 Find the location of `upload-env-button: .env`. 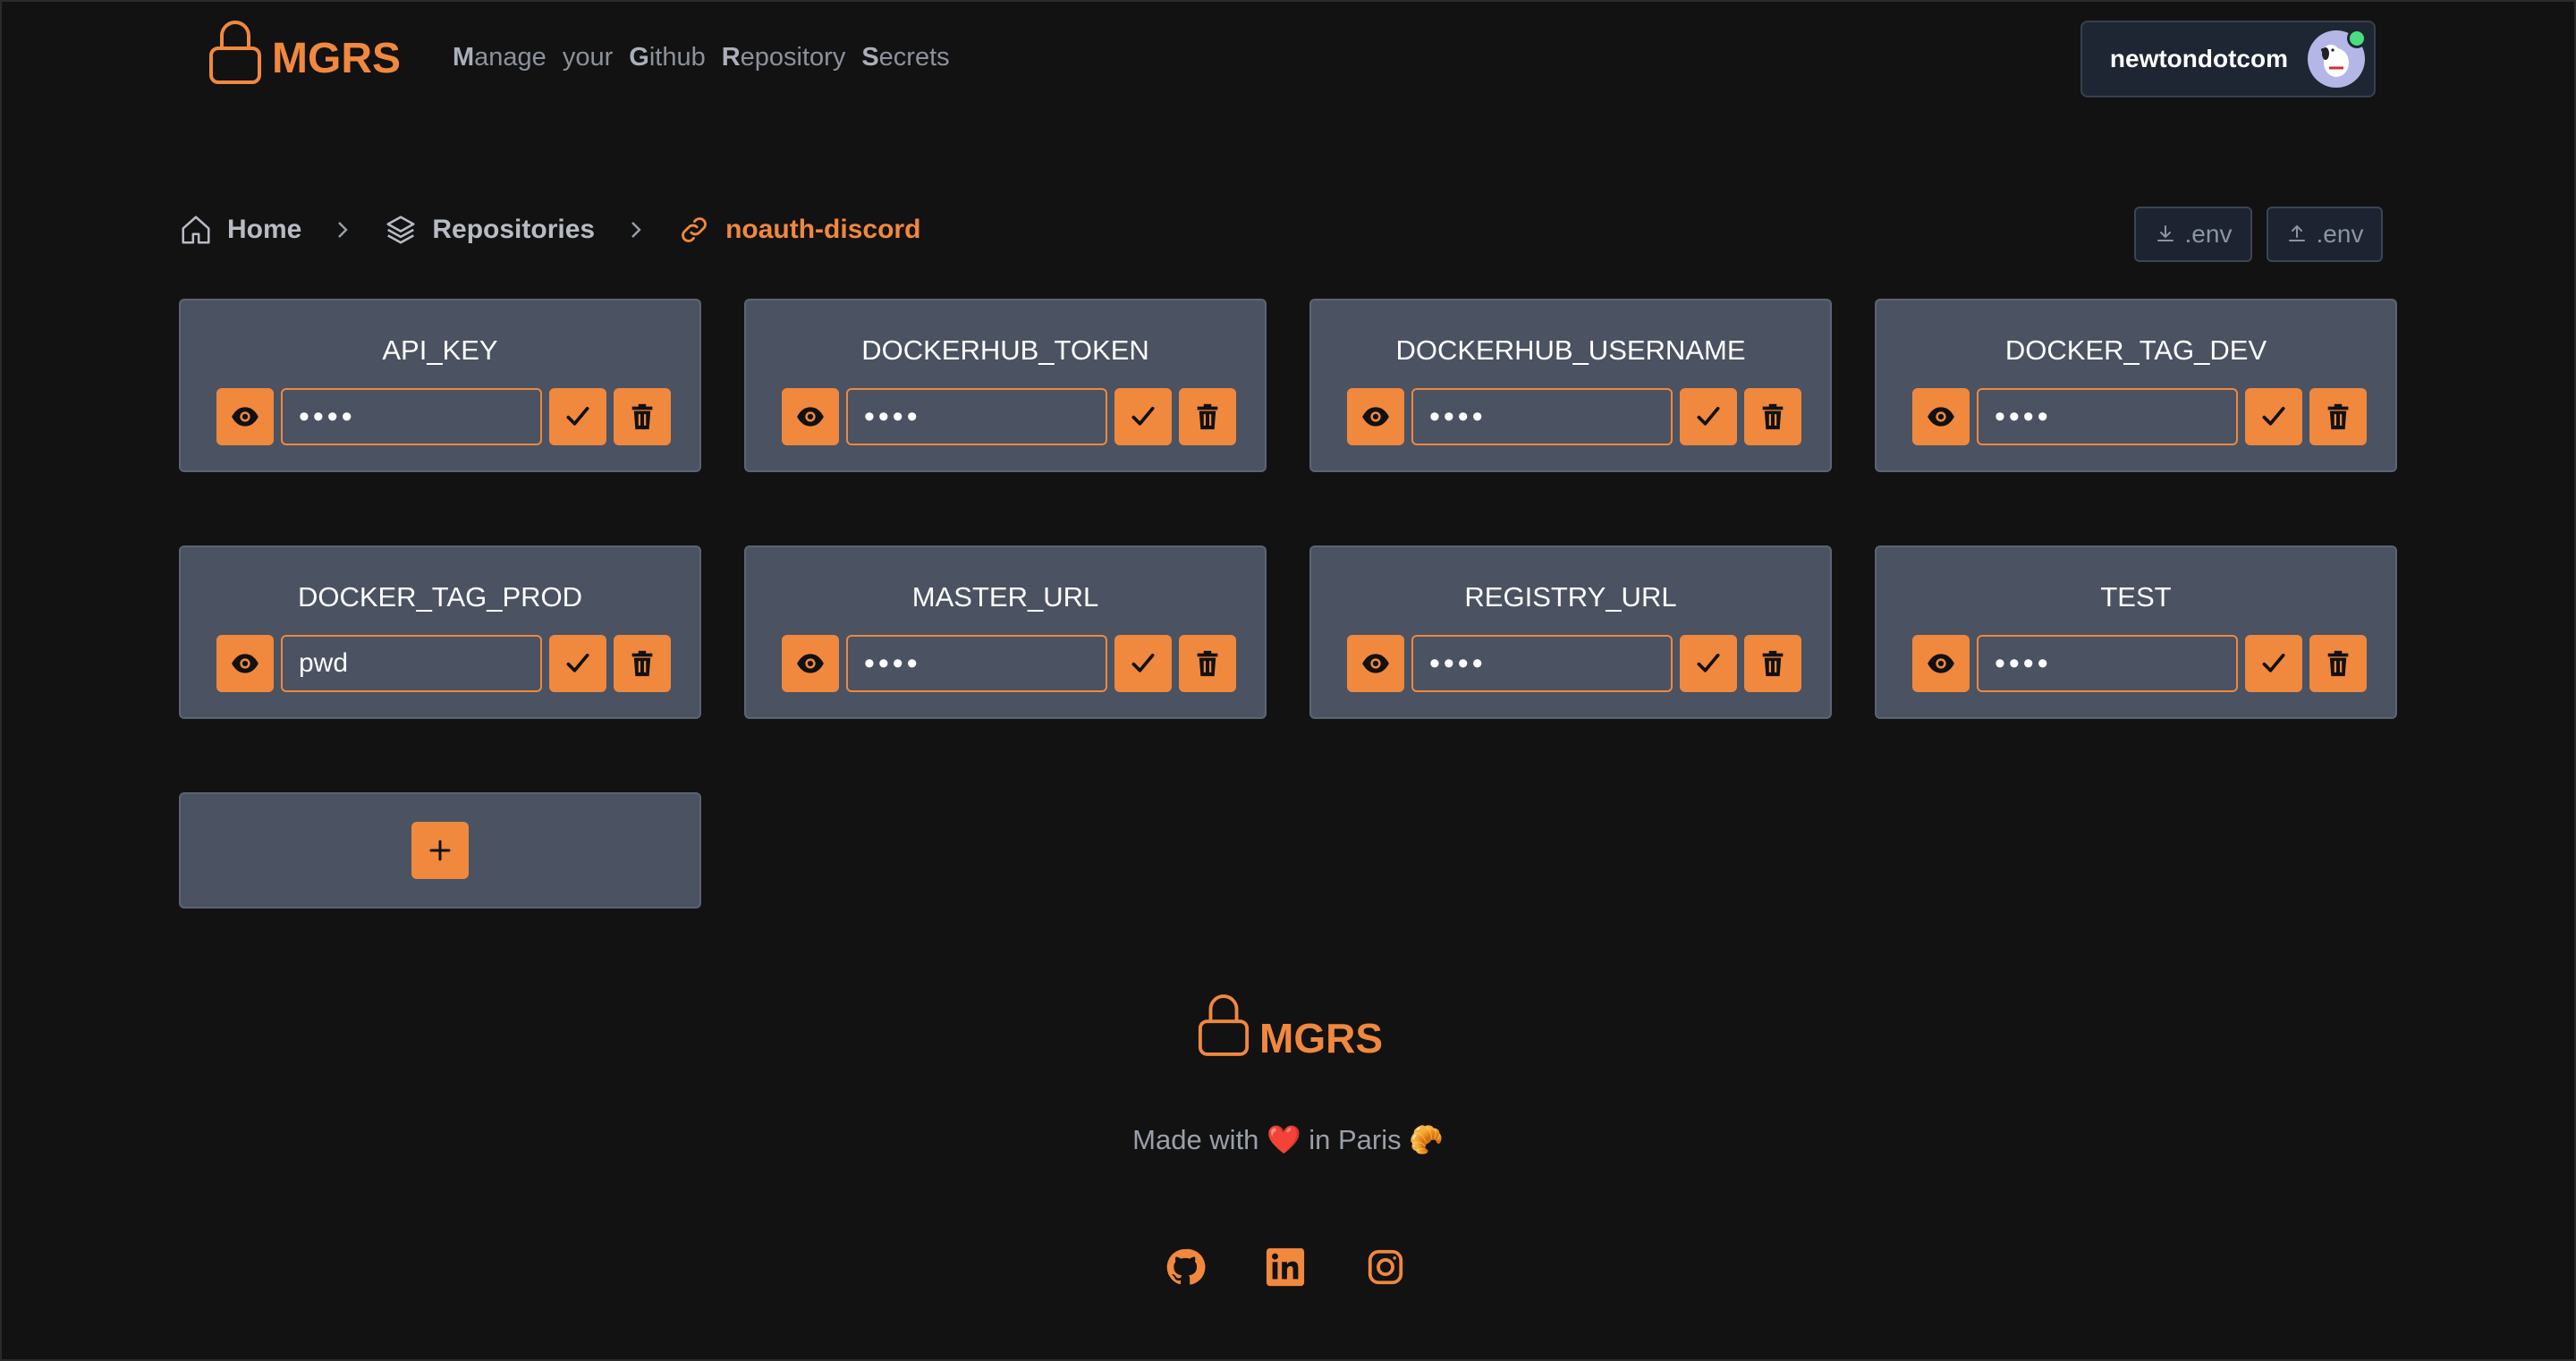

upload-env-button: .env is located at coordinates (2325, 234).